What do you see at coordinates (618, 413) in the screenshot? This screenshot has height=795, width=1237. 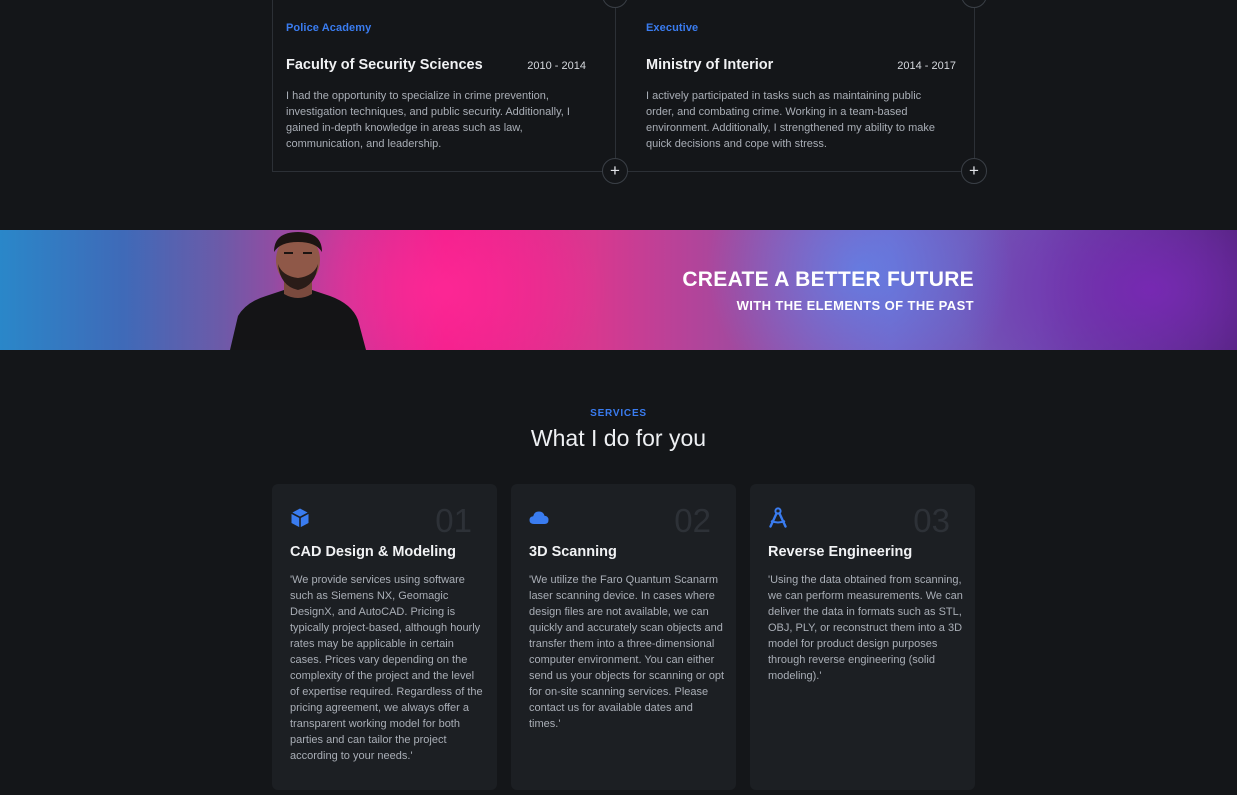 I see `services-kicker: SERVICES` at bounding box center [618, 413].